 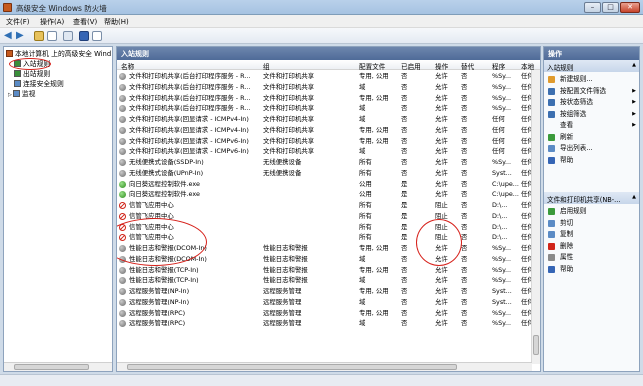 I want to click on firewall-app-icon, so click(x=7, y=7).